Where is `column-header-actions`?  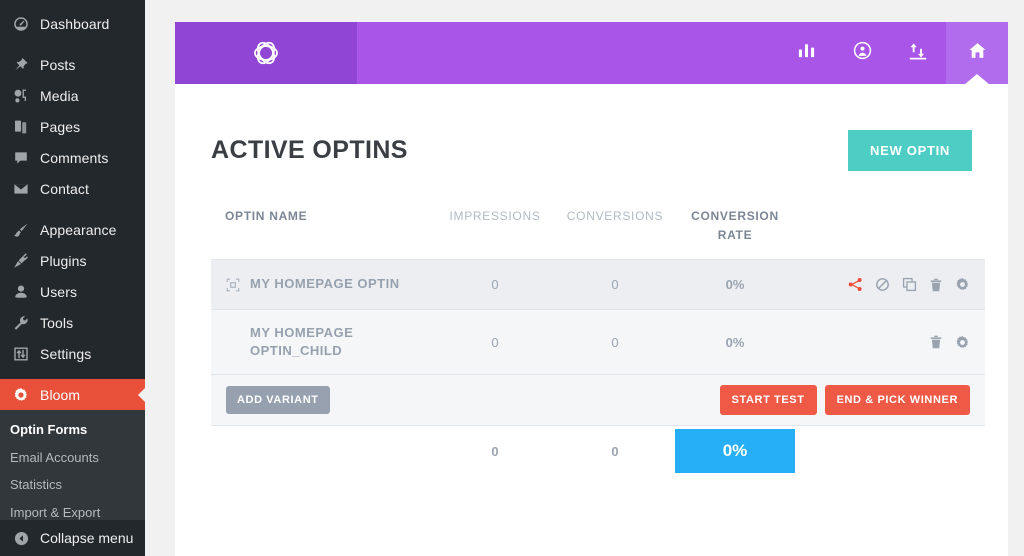
column-header-actions is located at coordinates (890, 233).